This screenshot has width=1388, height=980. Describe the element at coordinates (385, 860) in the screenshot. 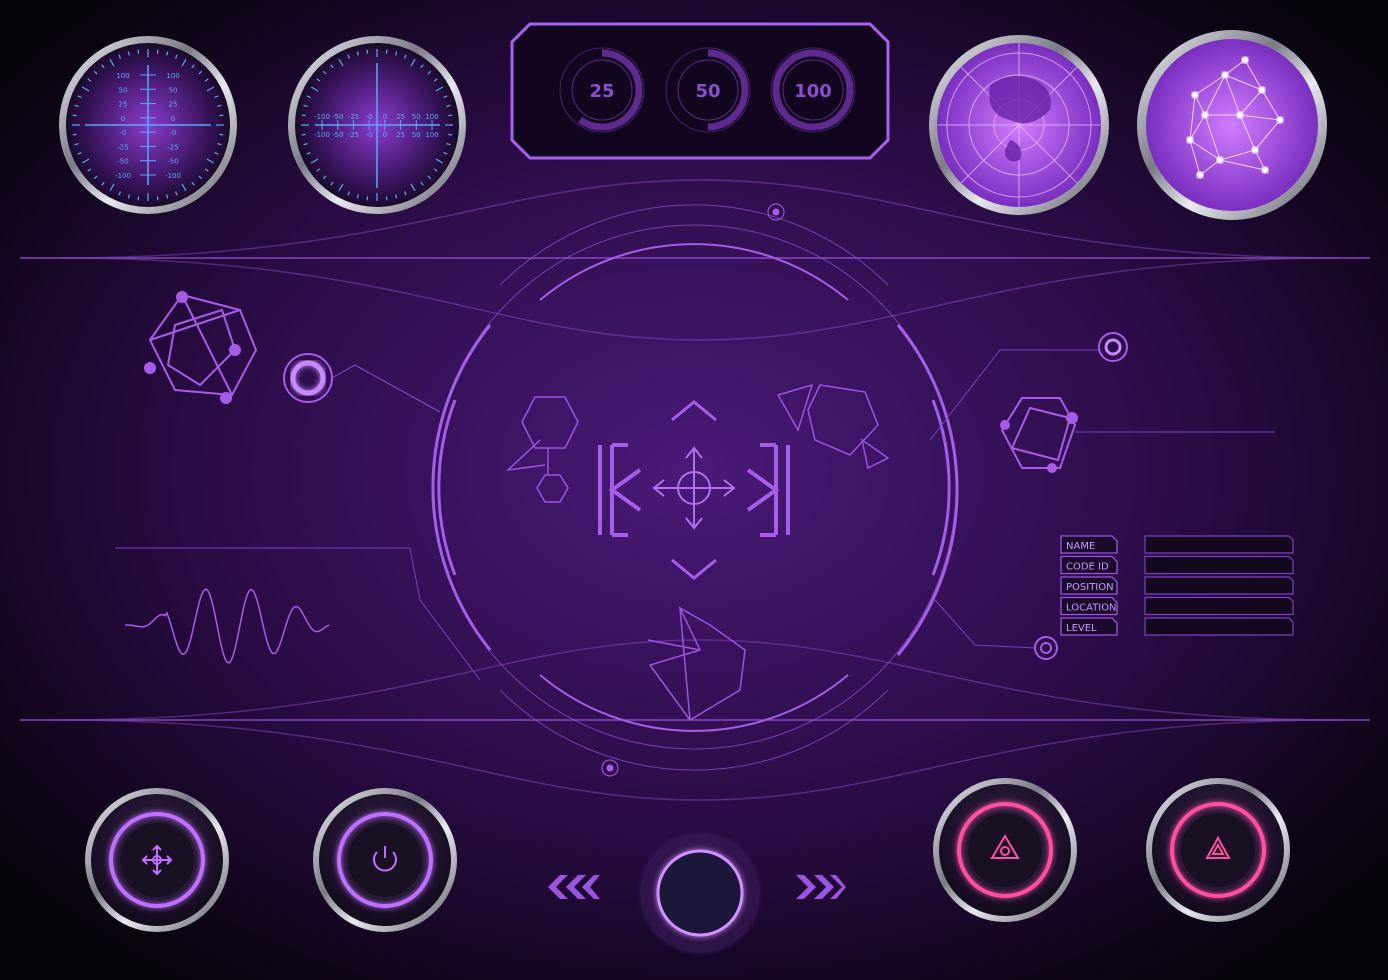

I see `power-button` at that location.